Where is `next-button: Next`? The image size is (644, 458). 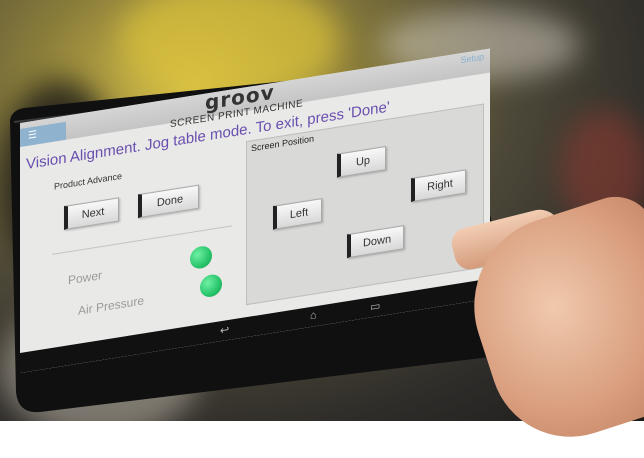
next-button: Next is located at coordinates (91, 214).